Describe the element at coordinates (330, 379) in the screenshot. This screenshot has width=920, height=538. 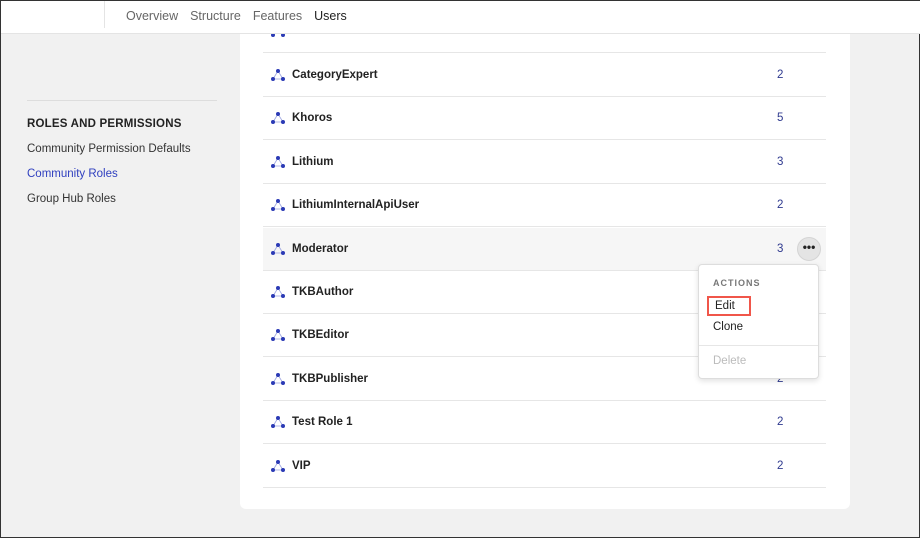
I see `role-name: TKBPublisher` at that location.